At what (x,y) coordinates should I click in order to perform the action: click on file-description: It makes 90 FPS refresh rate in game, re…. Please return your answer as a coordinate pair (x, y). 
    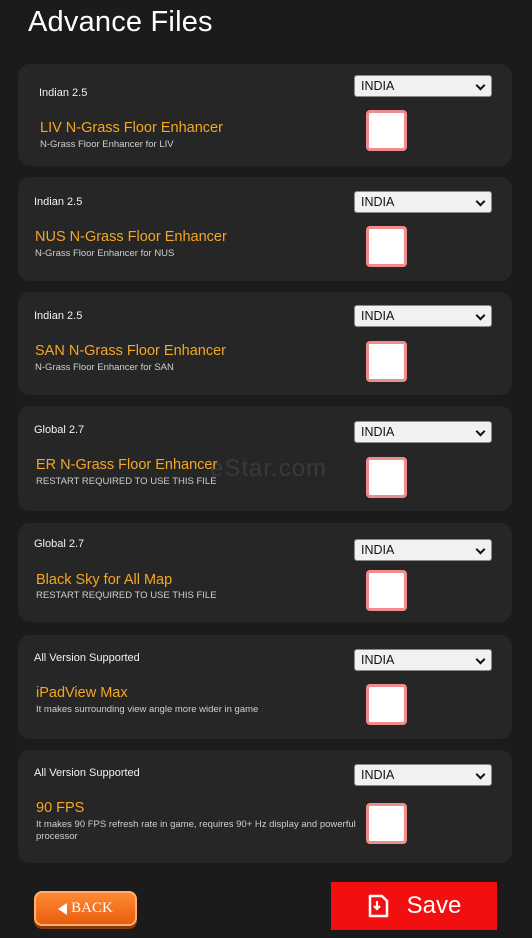
    Looking at the image, I should click on (196, 830).